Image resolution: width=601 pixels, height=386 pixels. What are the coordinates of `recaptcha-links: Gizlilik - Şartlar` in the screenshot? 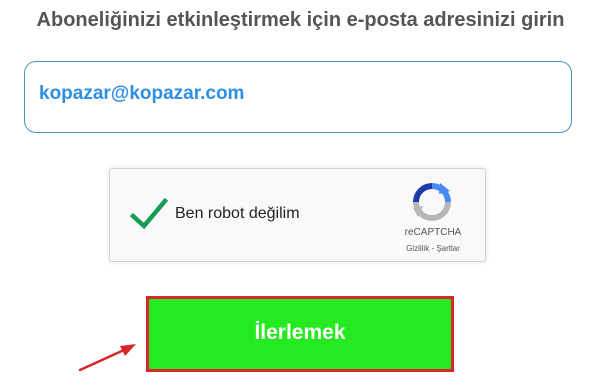 It's located at (433, 248).